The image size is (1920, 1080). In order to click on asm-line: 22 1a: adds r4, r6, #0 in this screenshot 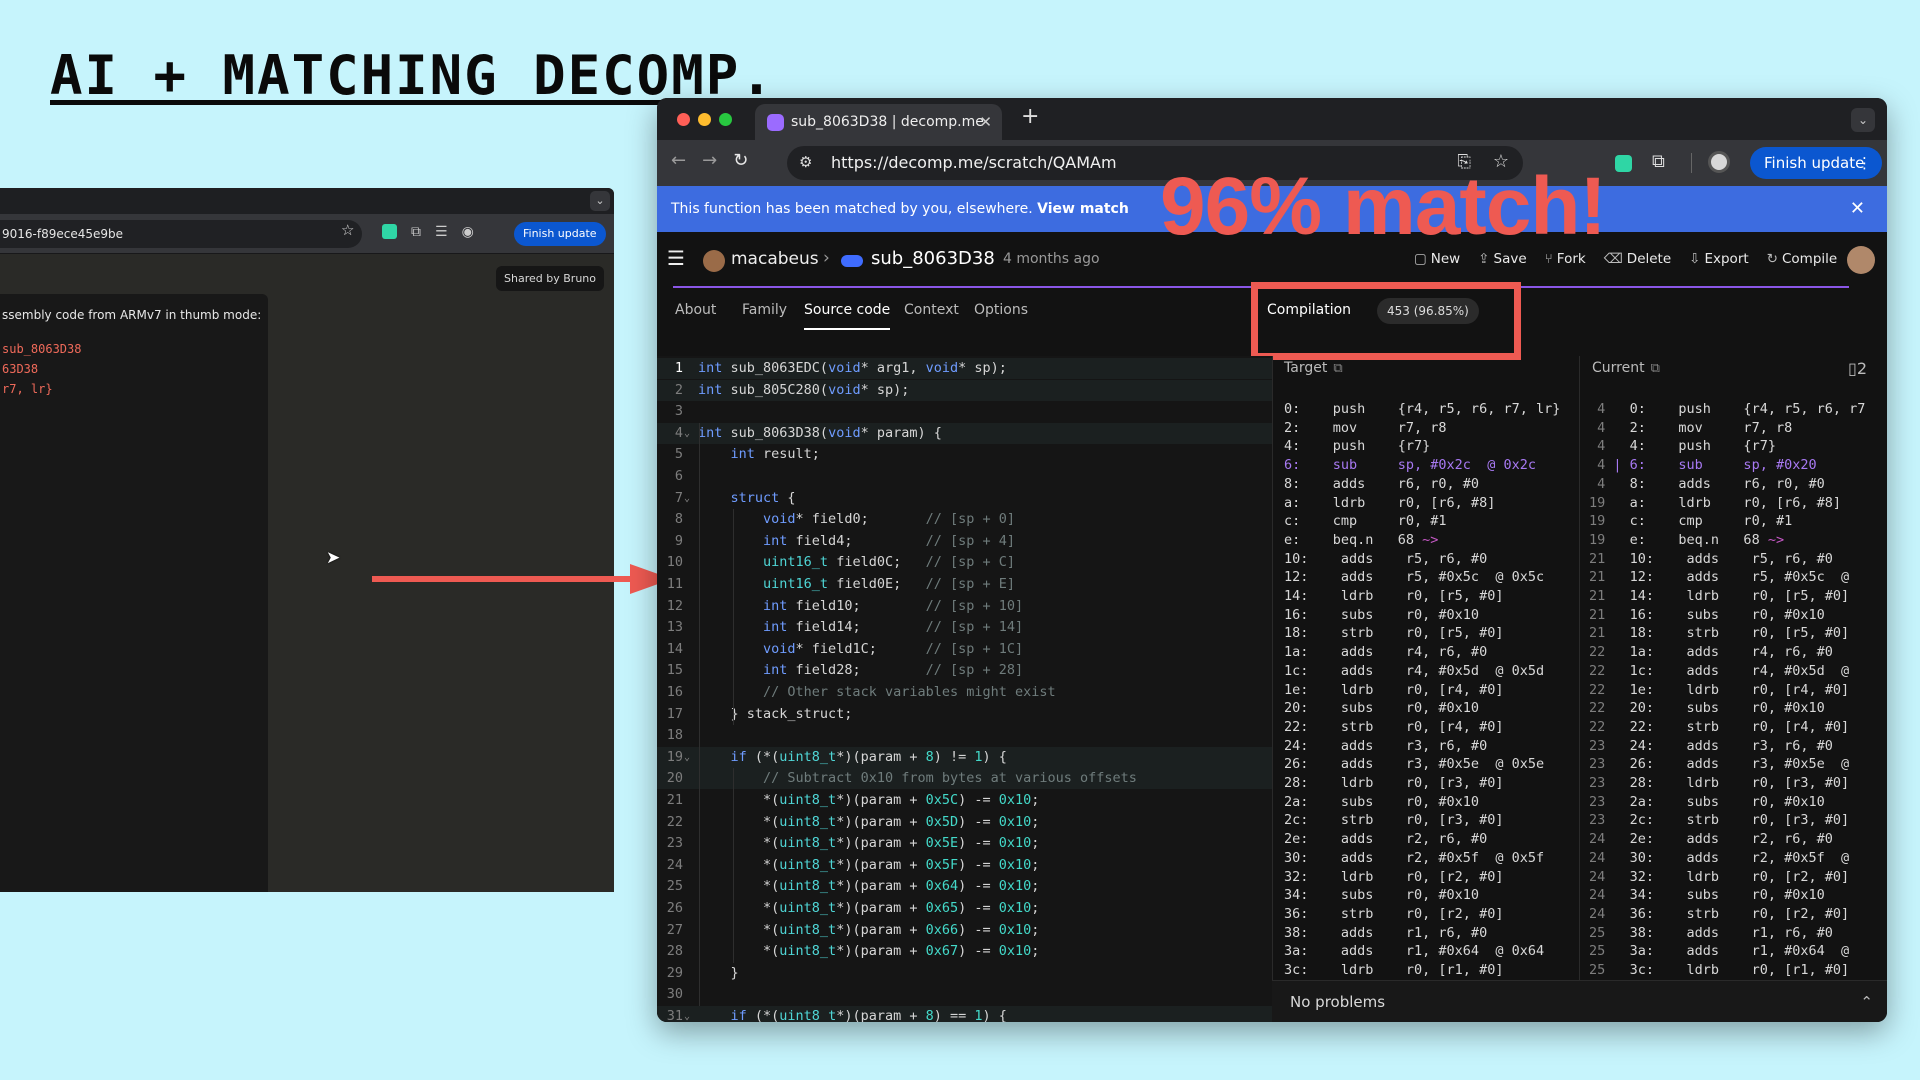, I will do `click(1711, 652)`.